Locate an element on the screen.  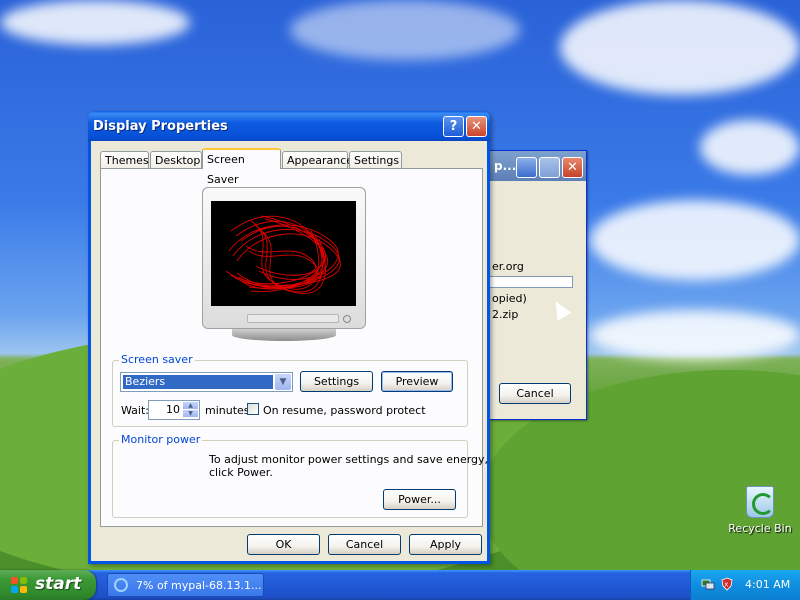
wait-label: Wait: is located at coordinates (135, 410).